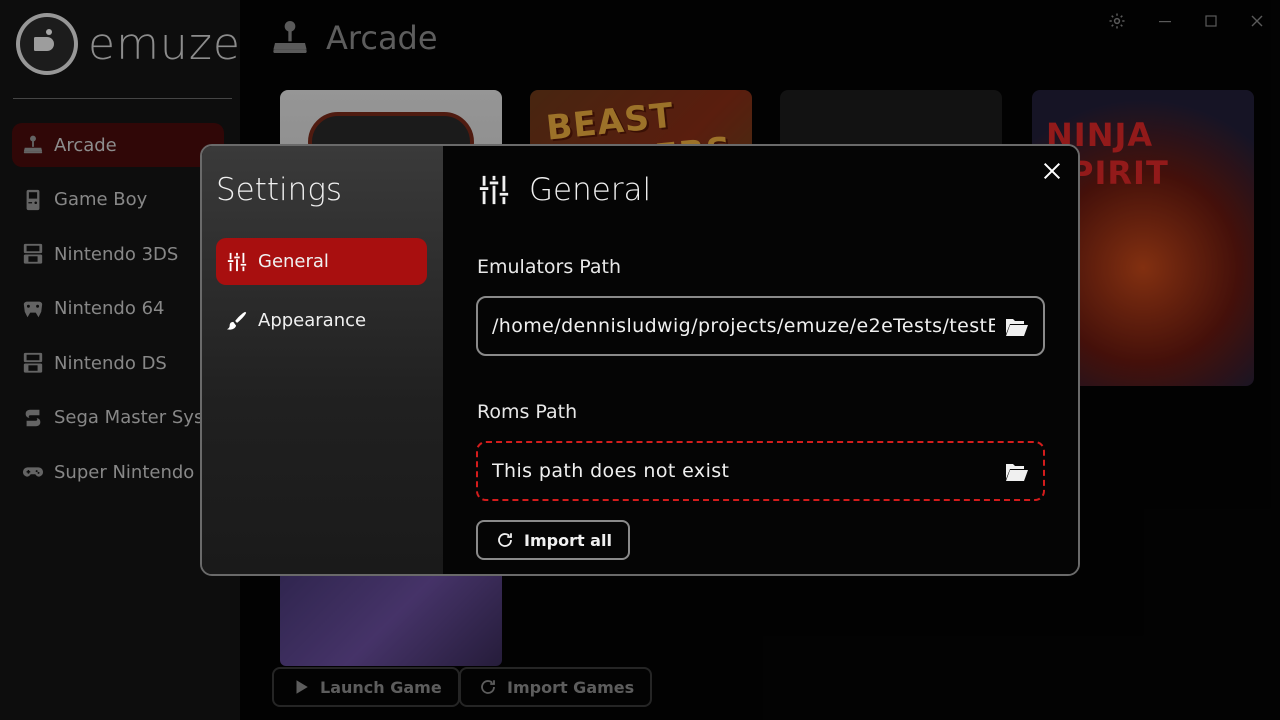 This screenshot has height=720, width=1280. Describe the element at coordinates (33, 472) in the screenshot. I see `gamepad-icon` at that location.